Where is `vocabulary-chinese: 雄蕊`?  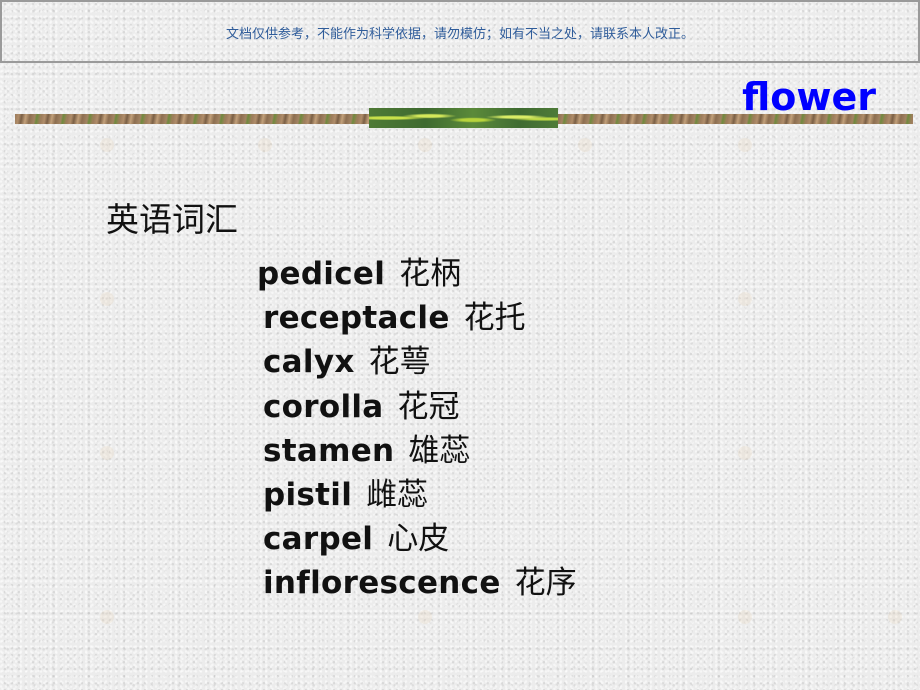
vocabulary-chinese: 雄蕊 is located at coordinates (439, 450).